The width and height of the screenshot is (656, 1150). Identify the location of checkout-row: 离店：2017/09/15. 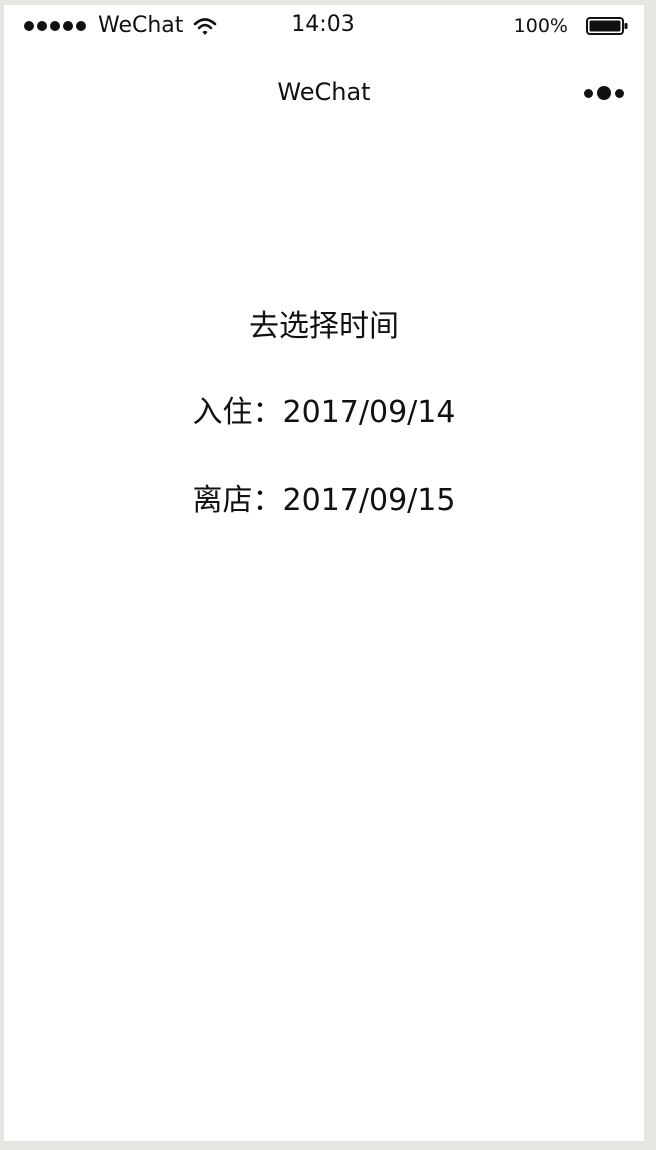
(324, 501).